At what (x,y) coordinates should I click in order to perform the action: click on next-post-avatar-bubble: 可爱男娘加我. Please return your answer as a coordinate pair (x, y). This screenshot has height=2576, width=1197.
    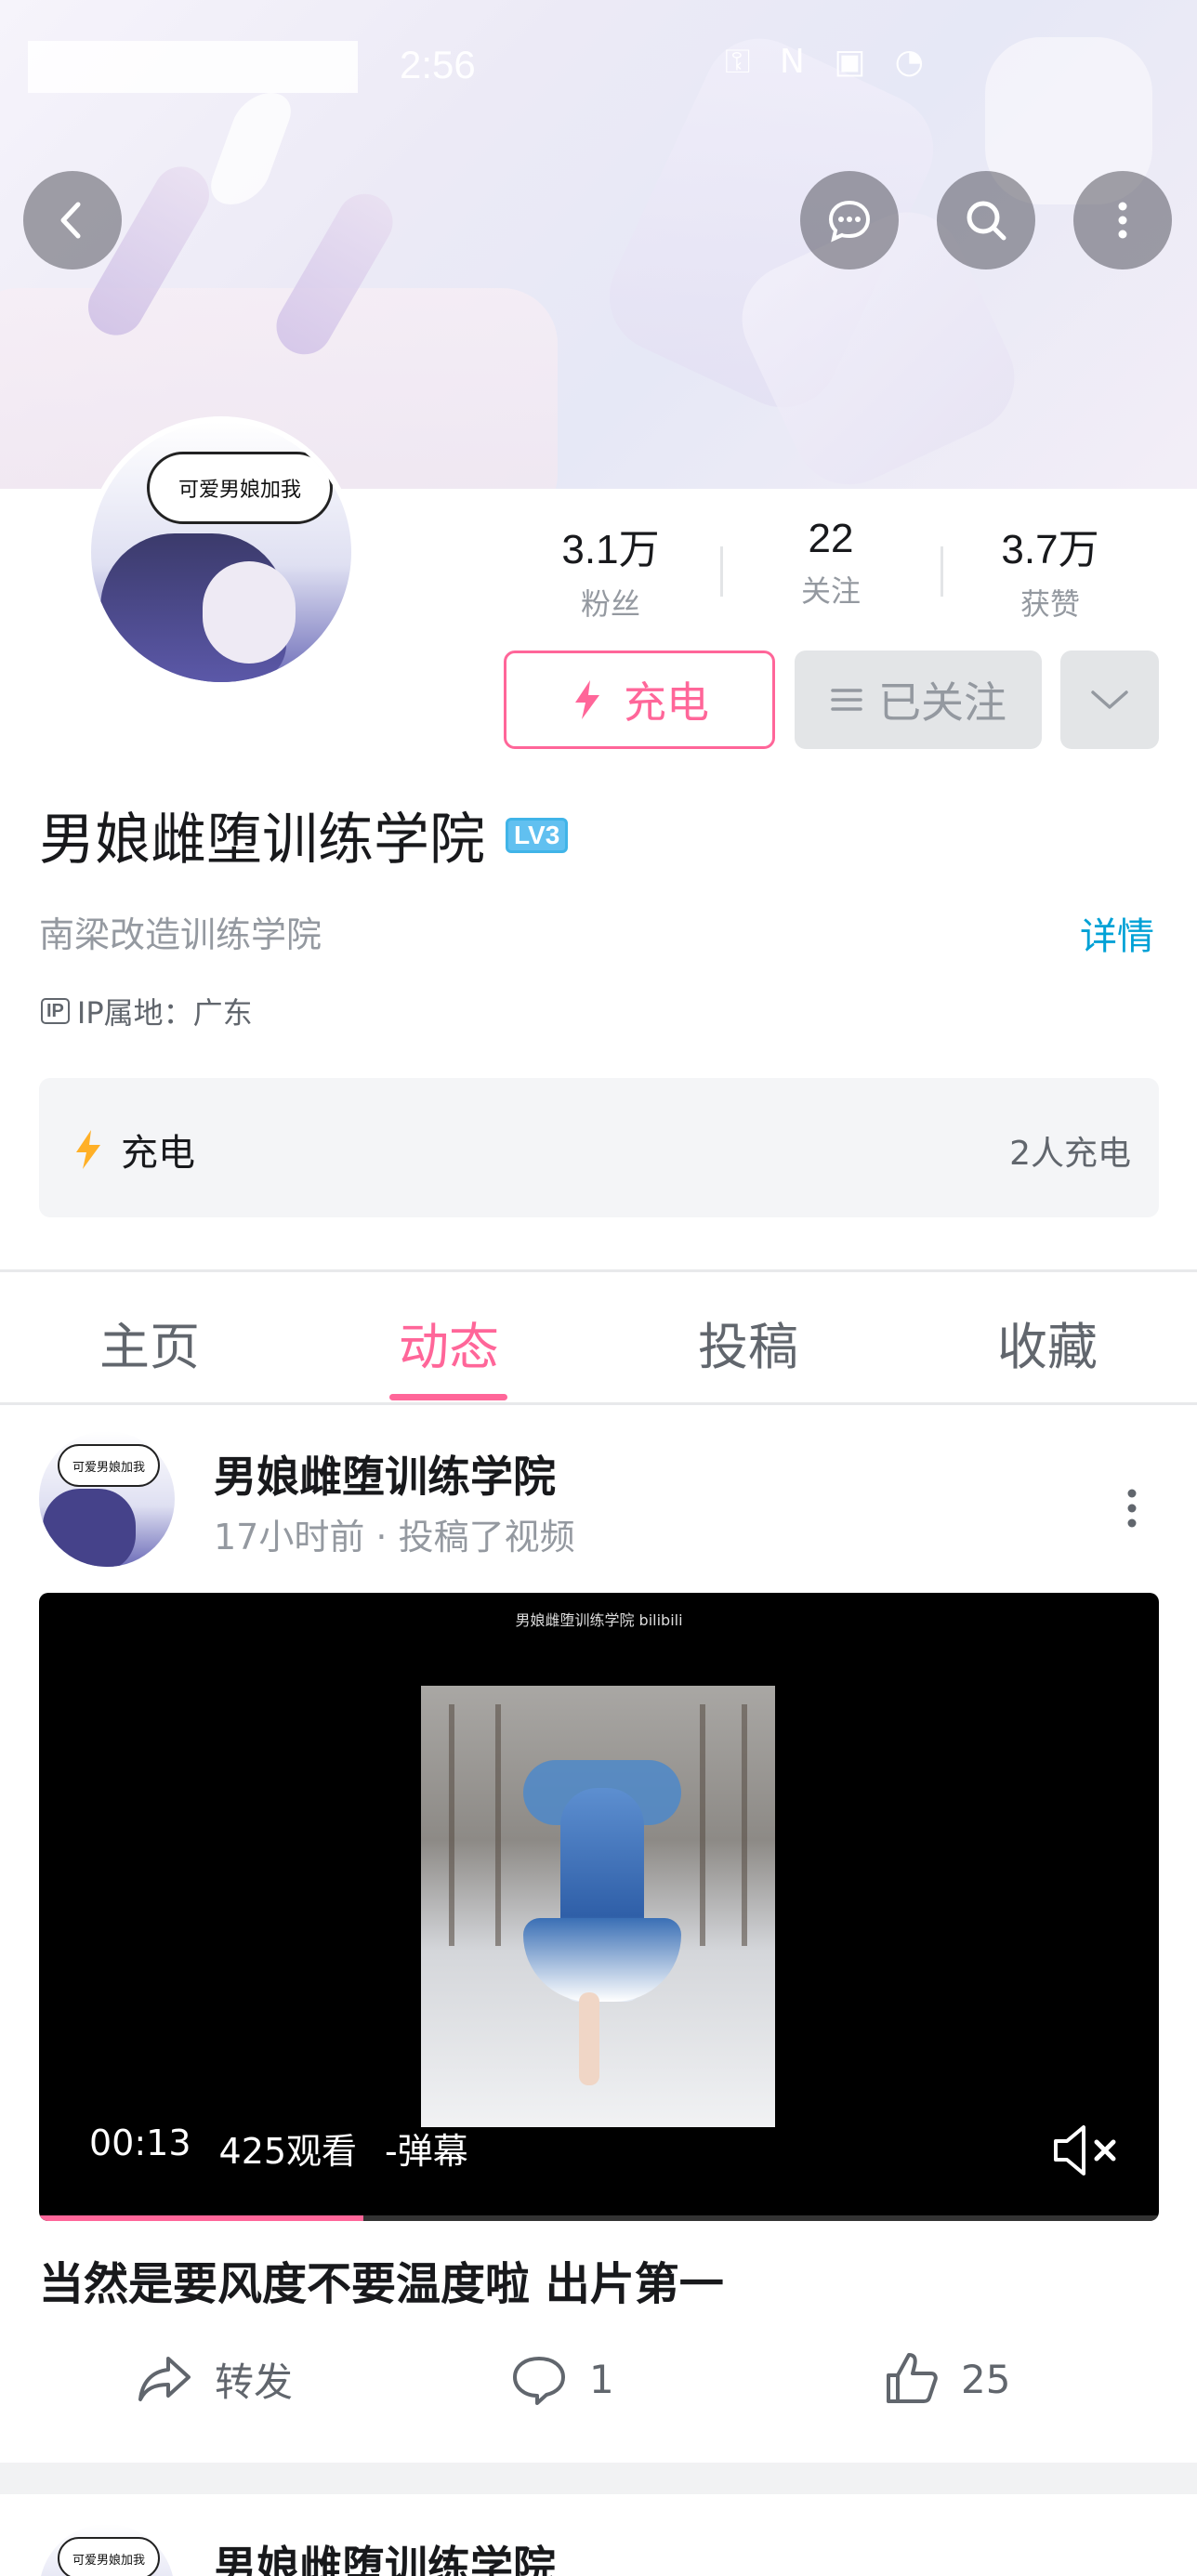
    Looking at the image, I should click on (109, 2556).